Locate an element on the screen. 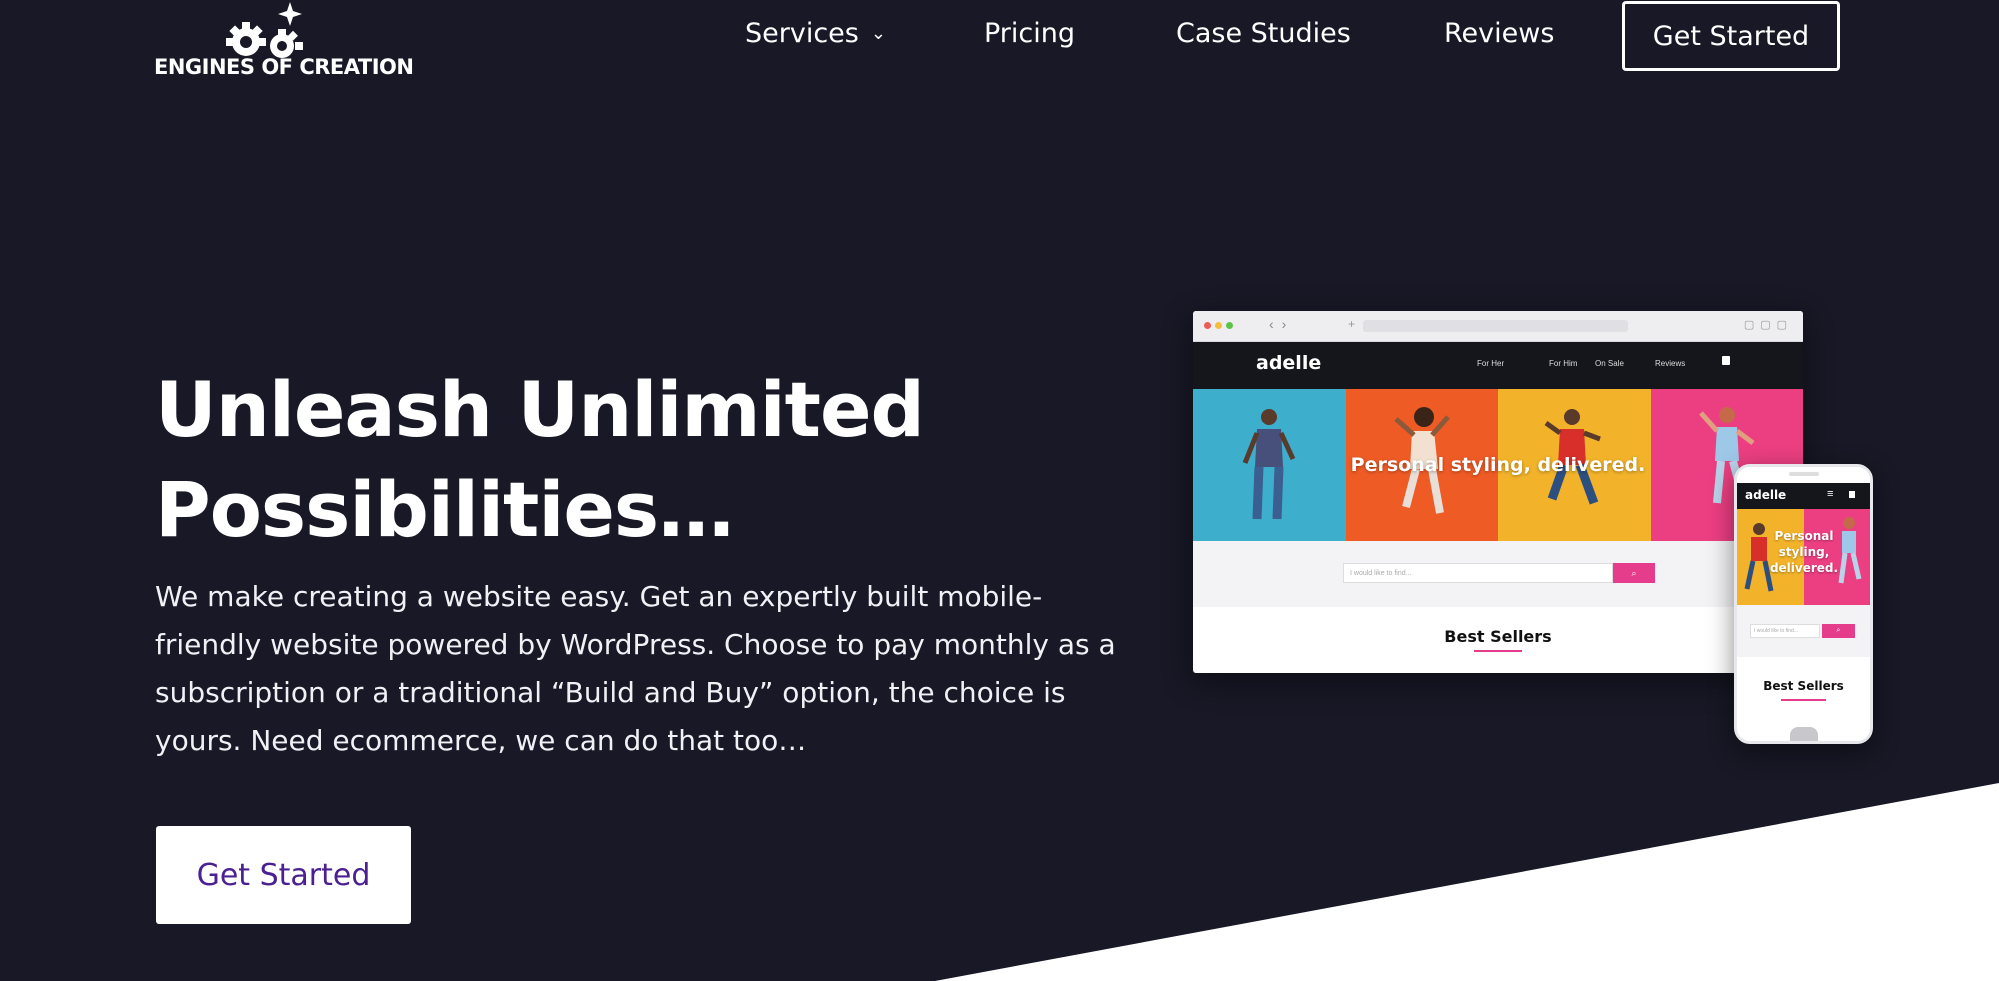 This screenshot has width=1999, height=981. phone-underline is located at coordinates (1803, 700).